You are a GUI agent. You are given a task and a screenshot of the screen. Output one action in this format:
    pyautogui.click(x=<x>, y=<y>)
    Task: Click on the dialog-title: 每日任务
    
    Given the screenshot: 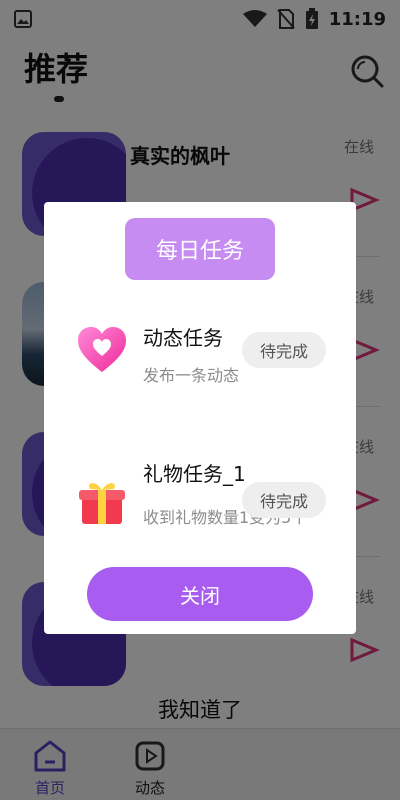 What is the action you would take?
    pyautogui.click(x=200, y=249)
    